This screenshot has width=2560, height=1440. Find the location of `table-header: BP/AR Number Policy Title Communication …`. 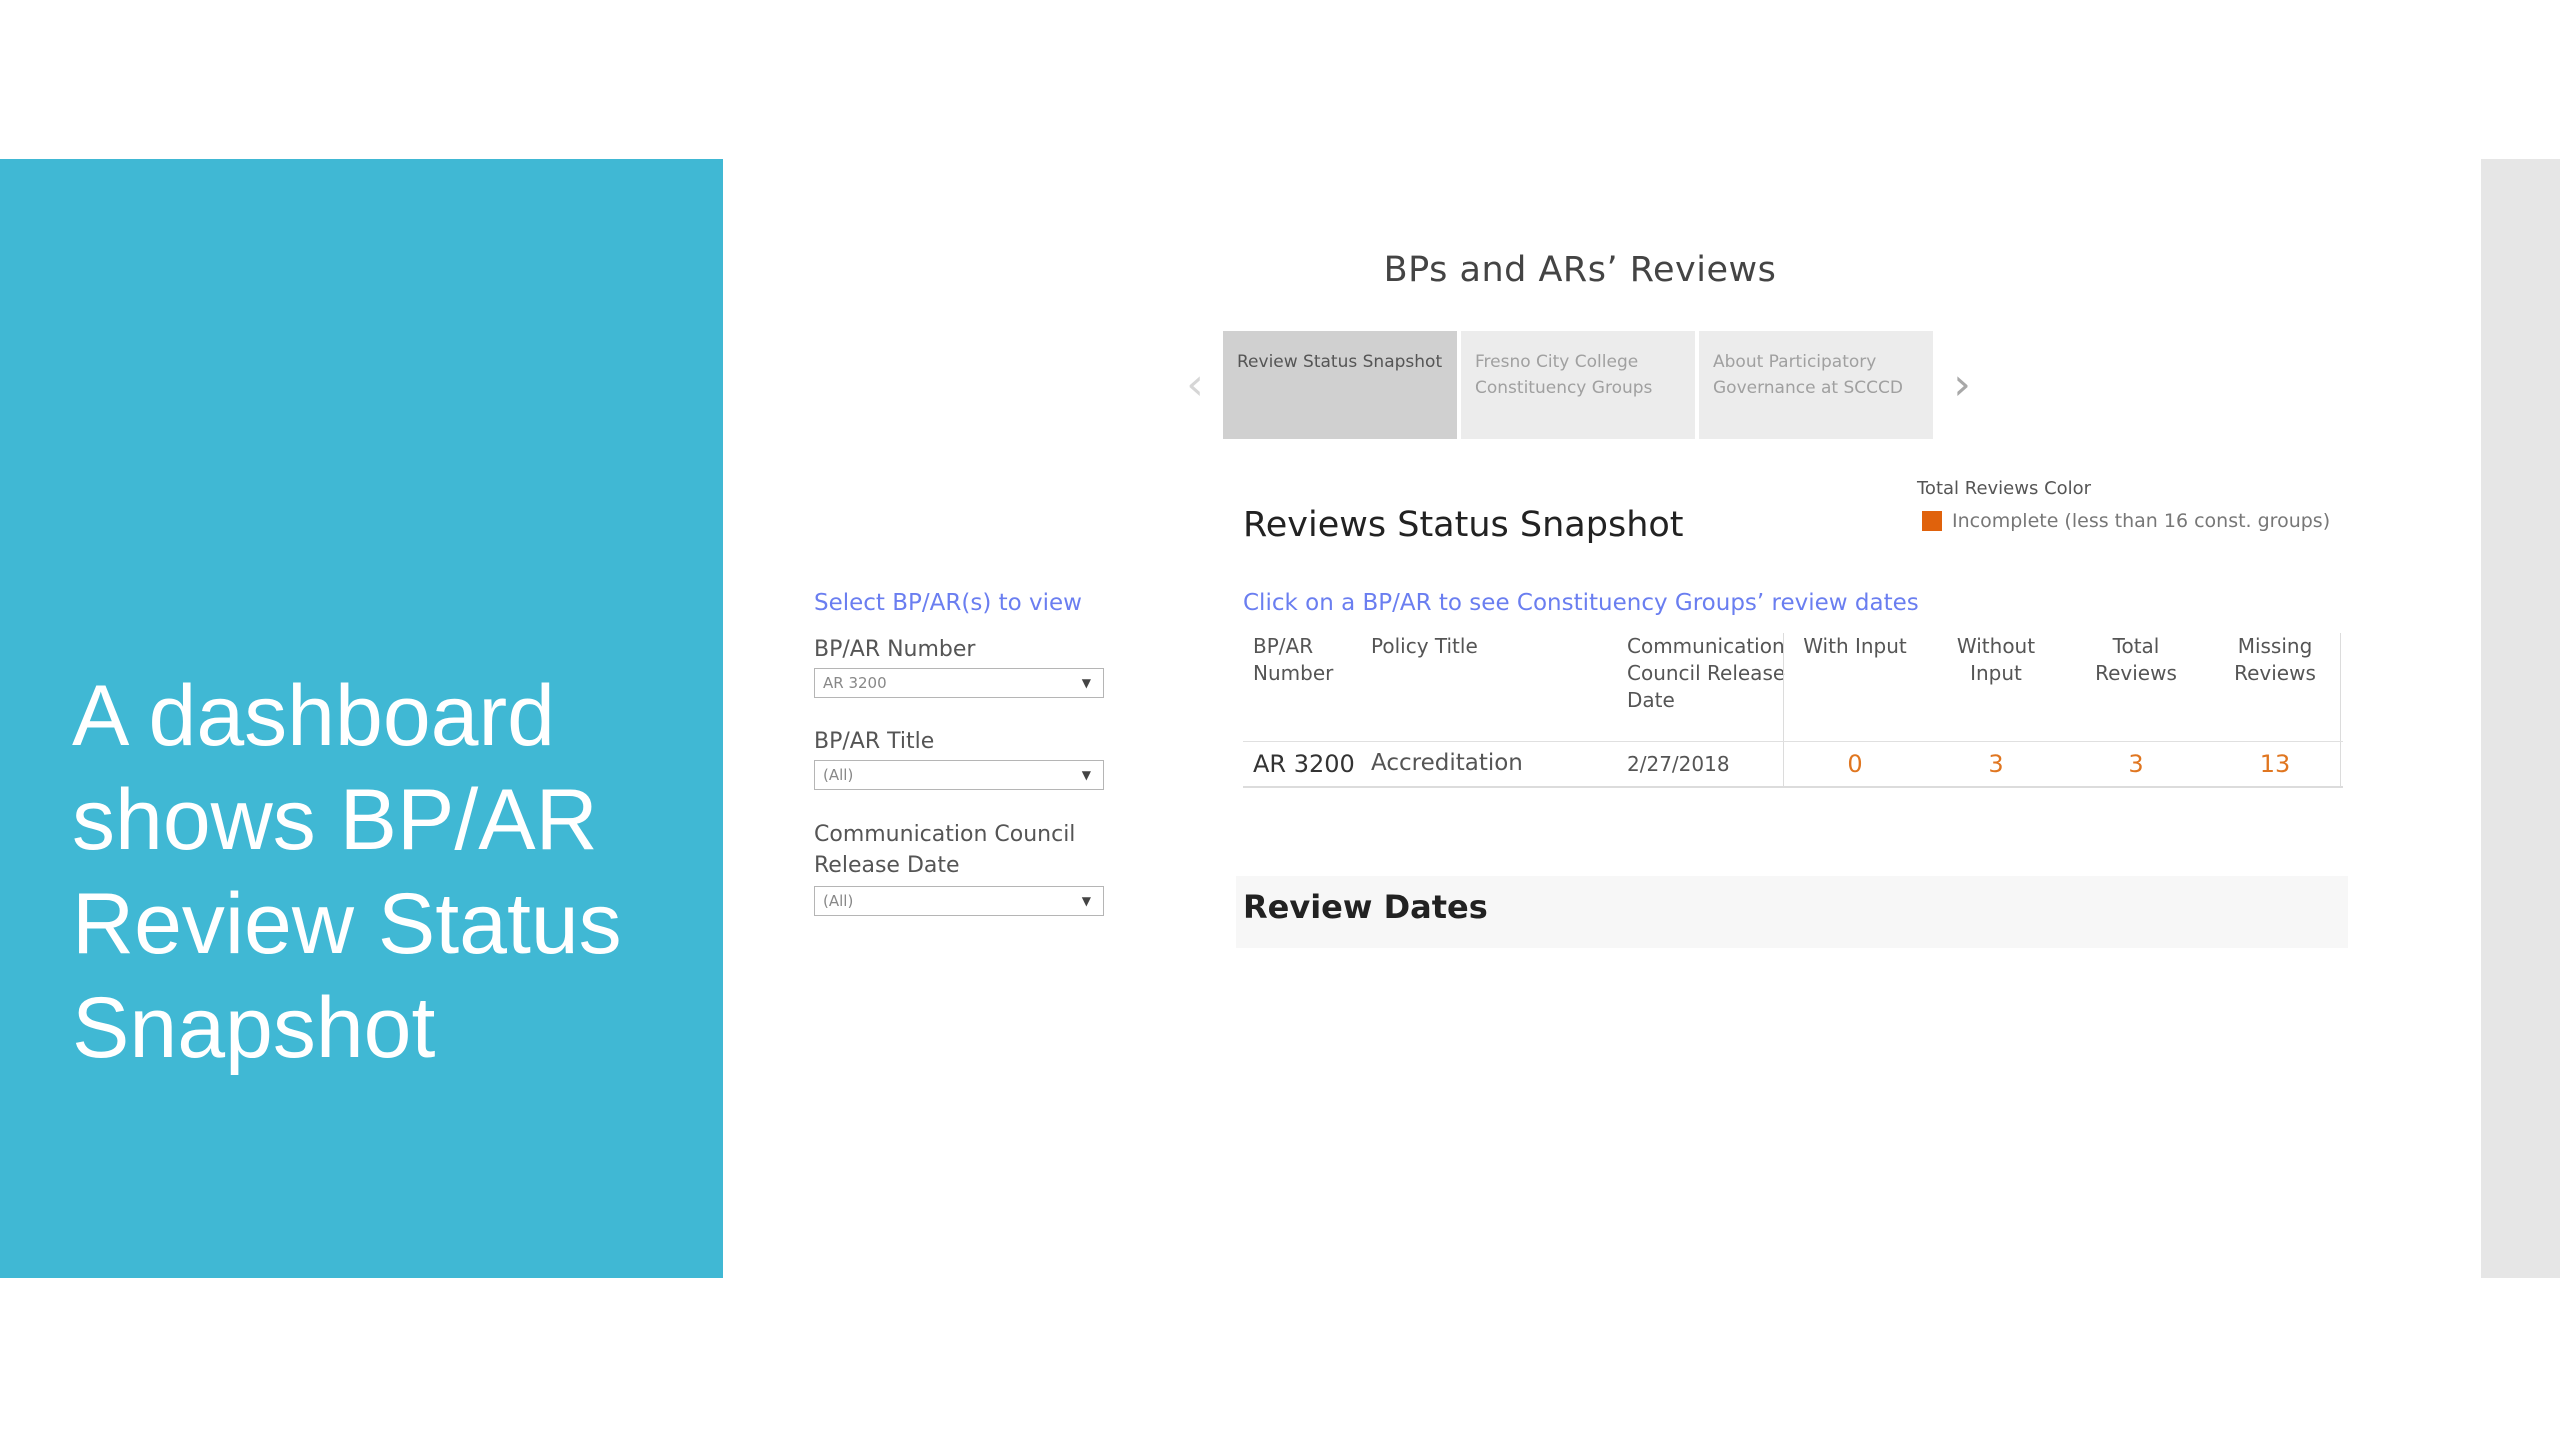

table-header: BP/AR Number Policy Title Communication … is located at coordinates (1793, 688).